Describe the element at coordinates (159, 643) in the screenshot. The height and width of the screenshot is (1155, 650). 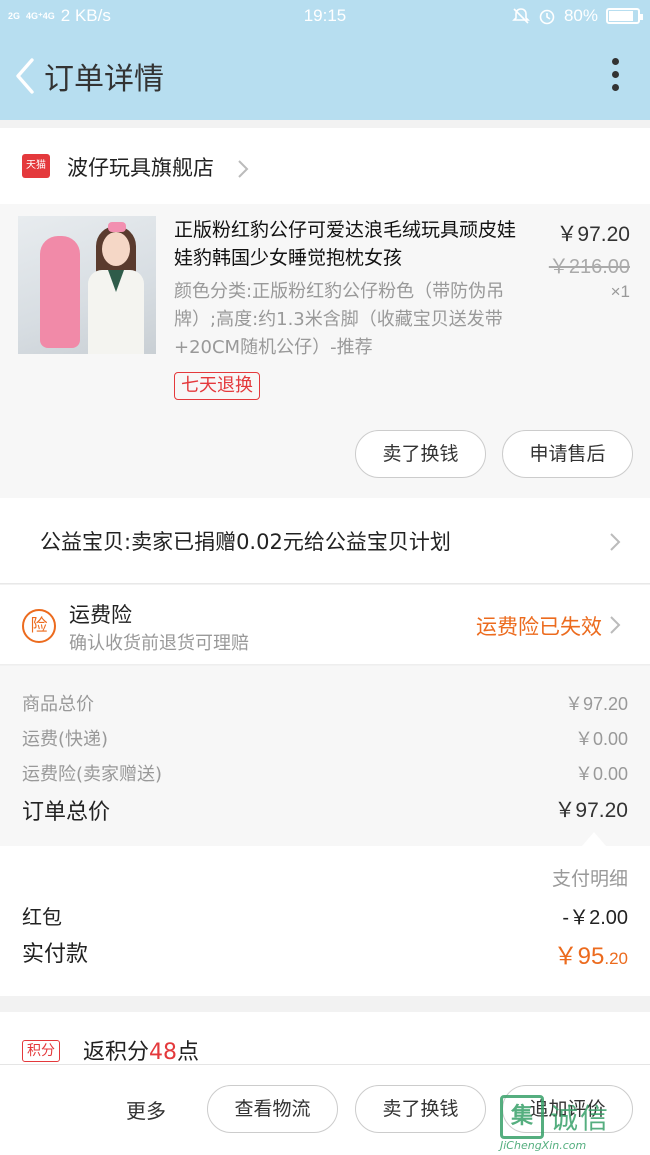
I see `insurance-subtitle: 确认收货前退货可理赔` at that location.